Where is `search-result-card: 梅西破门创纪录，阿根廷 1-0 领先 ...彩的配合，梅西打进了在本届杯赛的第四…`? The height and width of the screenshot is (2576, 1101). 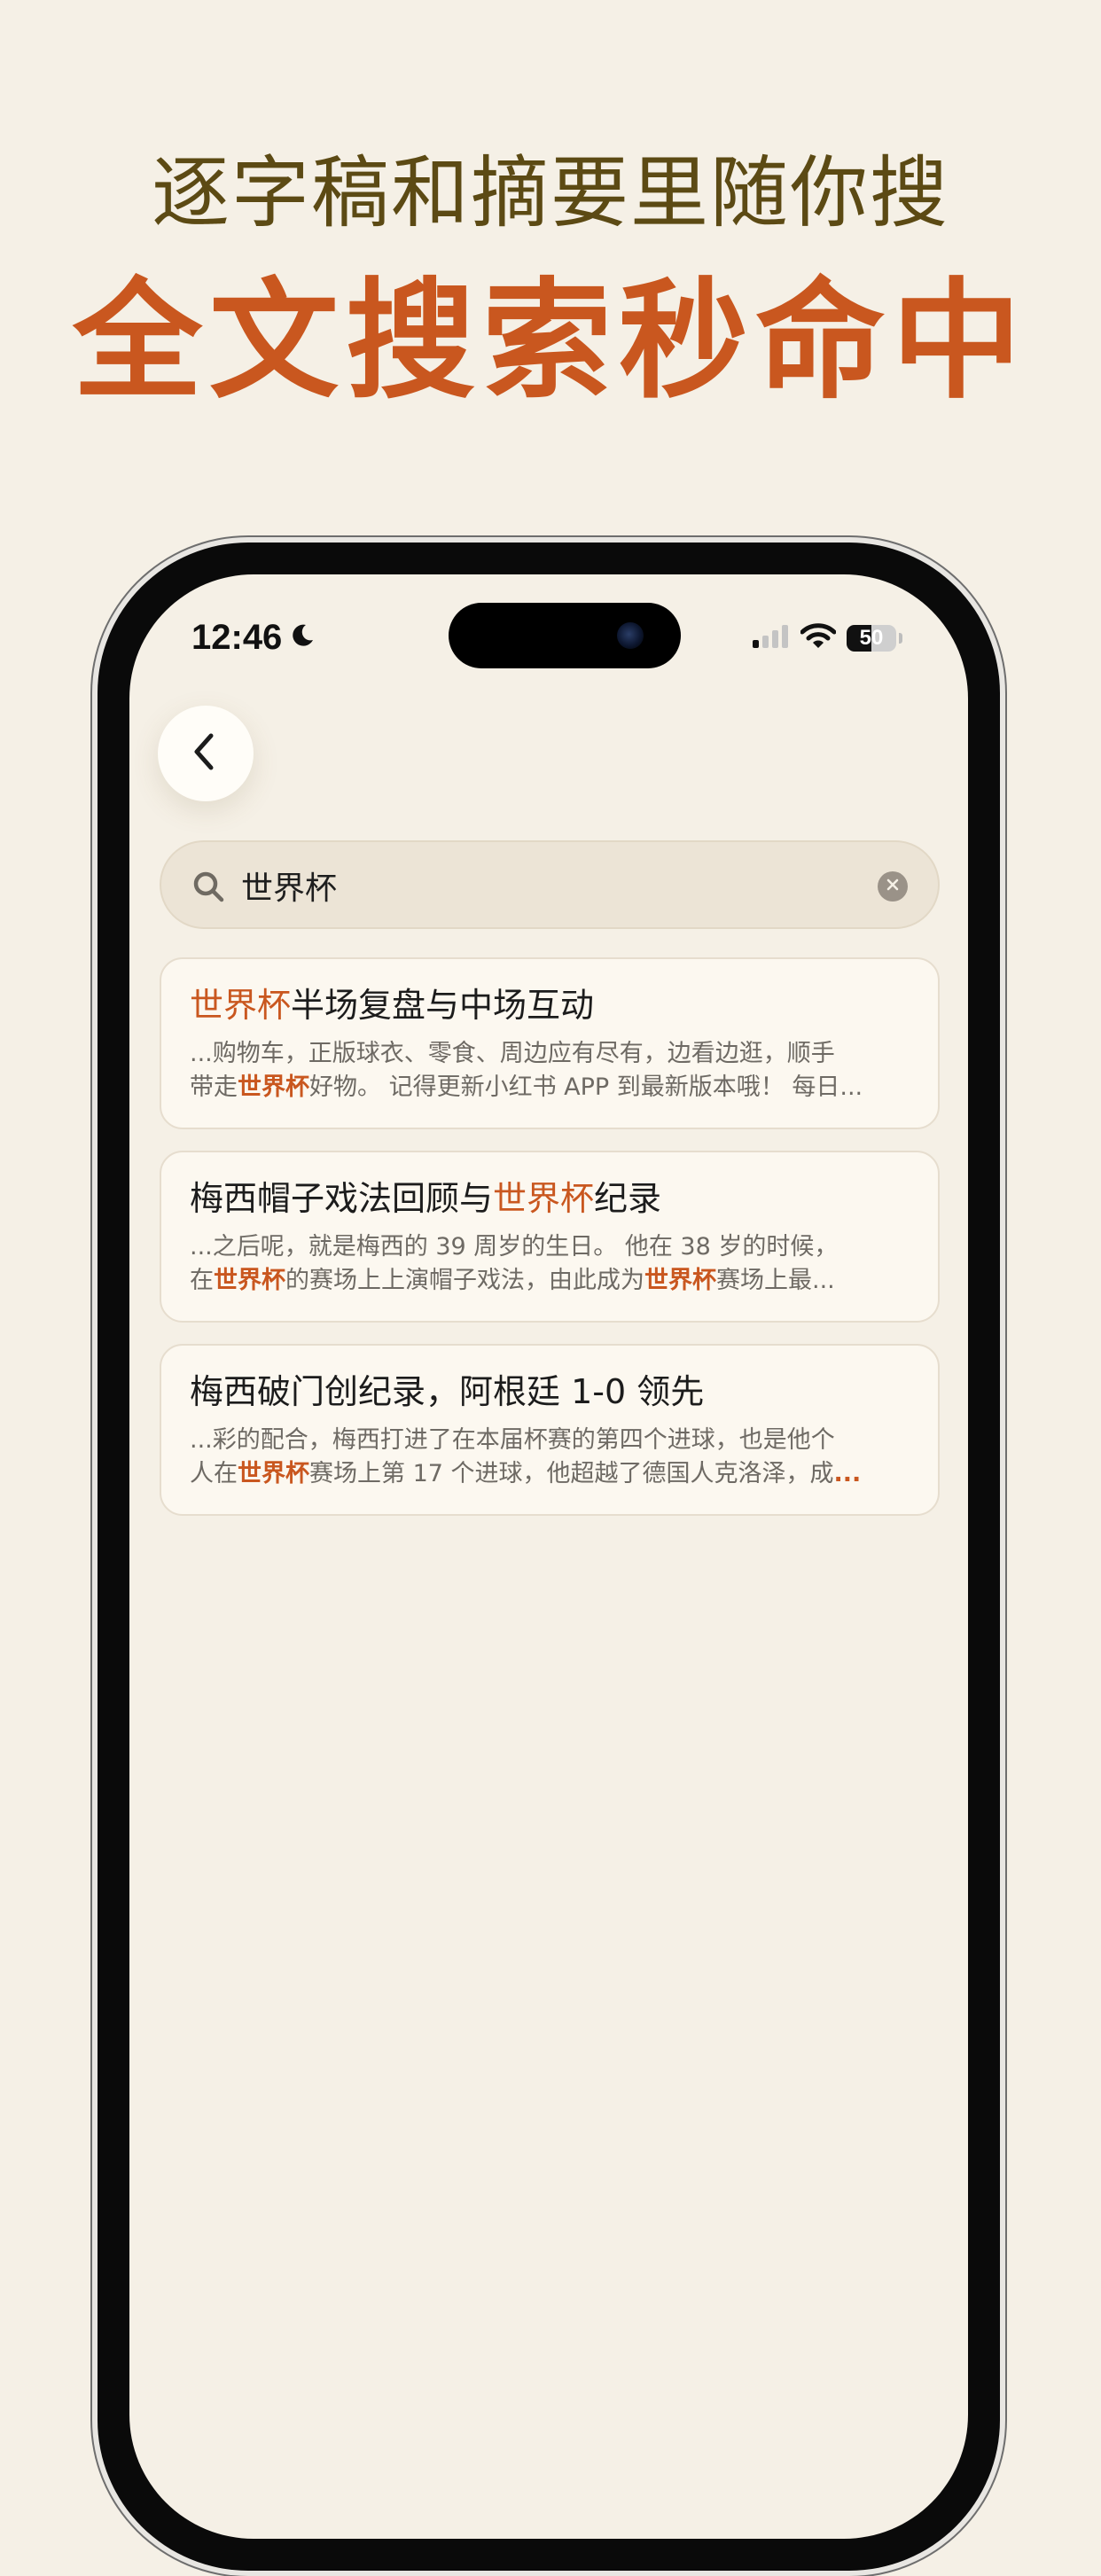 search-result-card: 梅西破门创纪录，阿根廷 1-0 领先 ...彩的配合，梅西打进了在本届杯赛的第四… is located at coordinates (550, 1430).